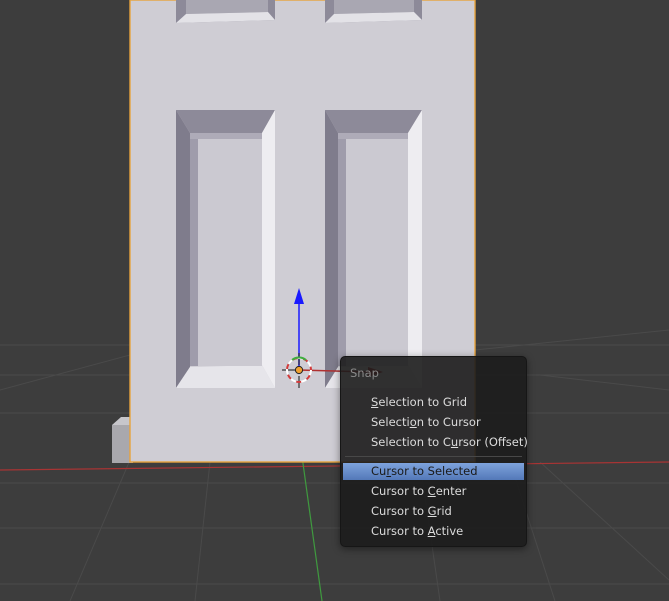 The height and width of the screenshot is (601, 669). What do you see at coordinates (433, 422) in the screenshot?
I see `menu-item-selection-to-cursor: Selection to Cursor` at bounding box center [433, 422].